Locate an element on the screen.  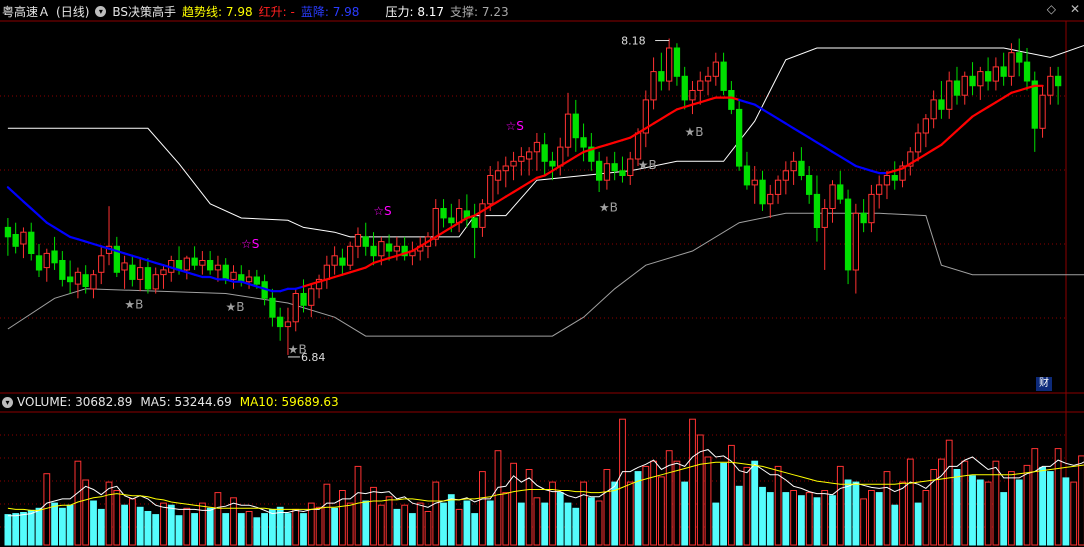
buy-signal-mark: ★B is located at coordinates (133, 304).